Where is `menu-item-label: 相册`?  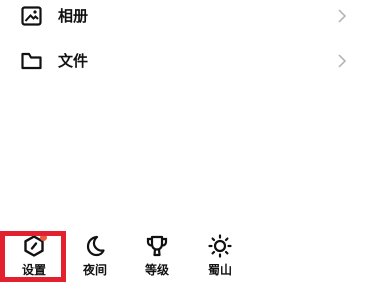 menu-item-label: 相册 is located at coordinates (73, 16).